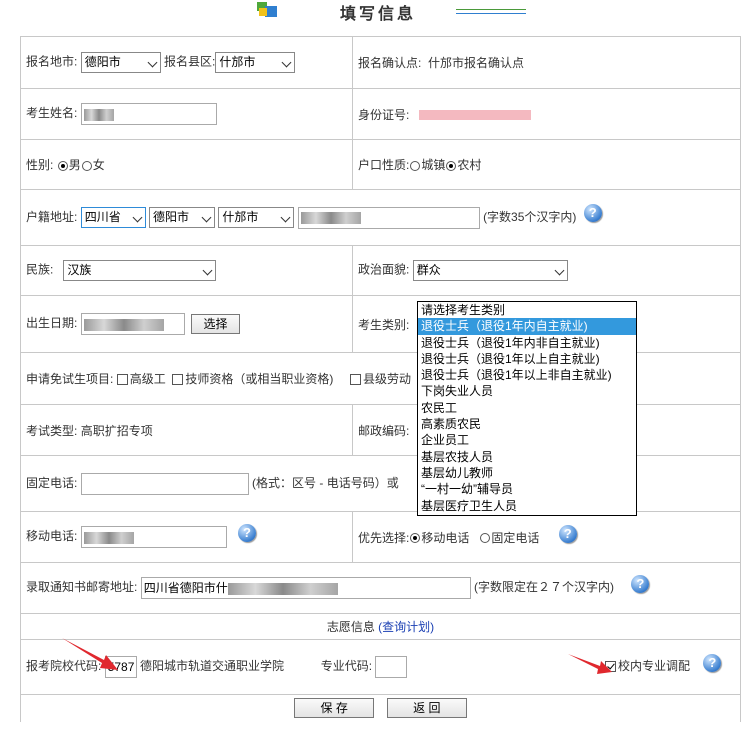  Describe the element at coordinates (384, 269) in the screenshot. I see `politics-label: 政治面貌:` at that location.